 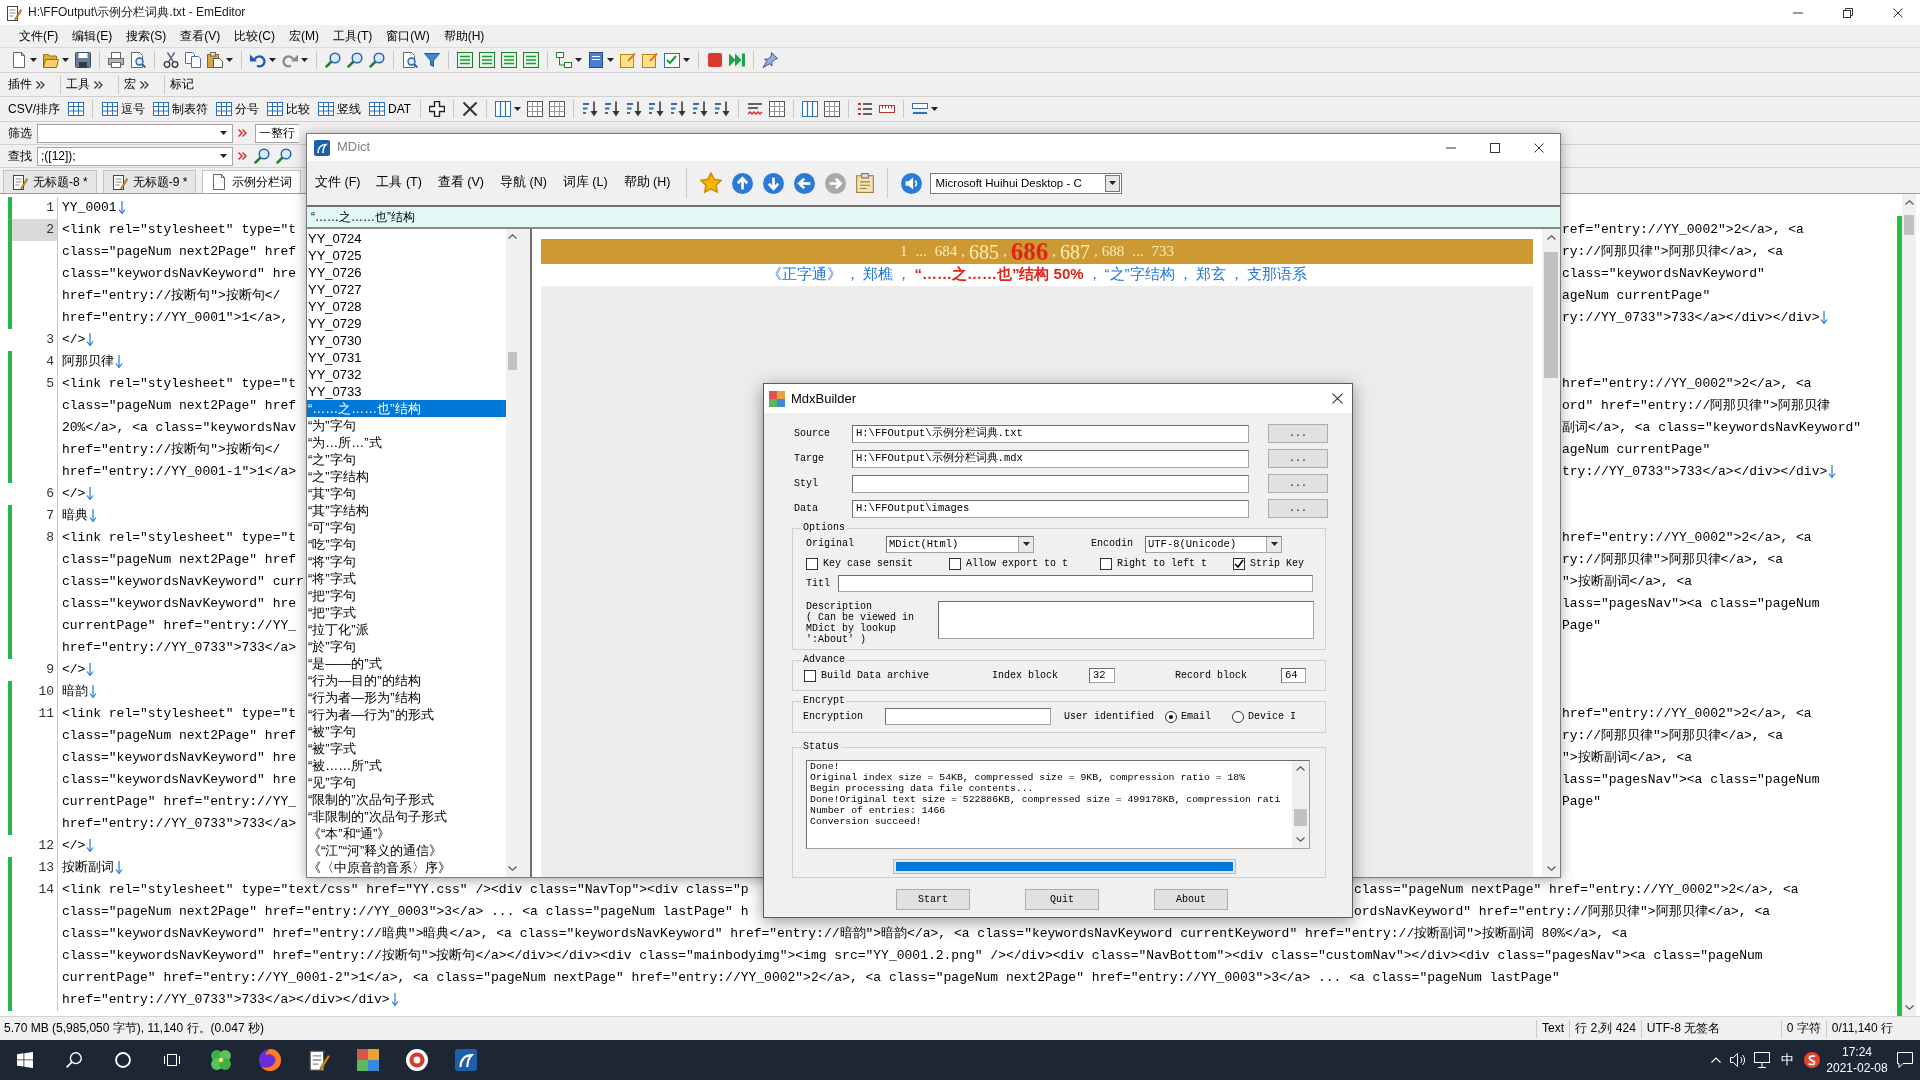 What do you see at coordinates (865, 109) in the screenshot?
I see `line-numbers-icon` at bounding box center [865, 109].